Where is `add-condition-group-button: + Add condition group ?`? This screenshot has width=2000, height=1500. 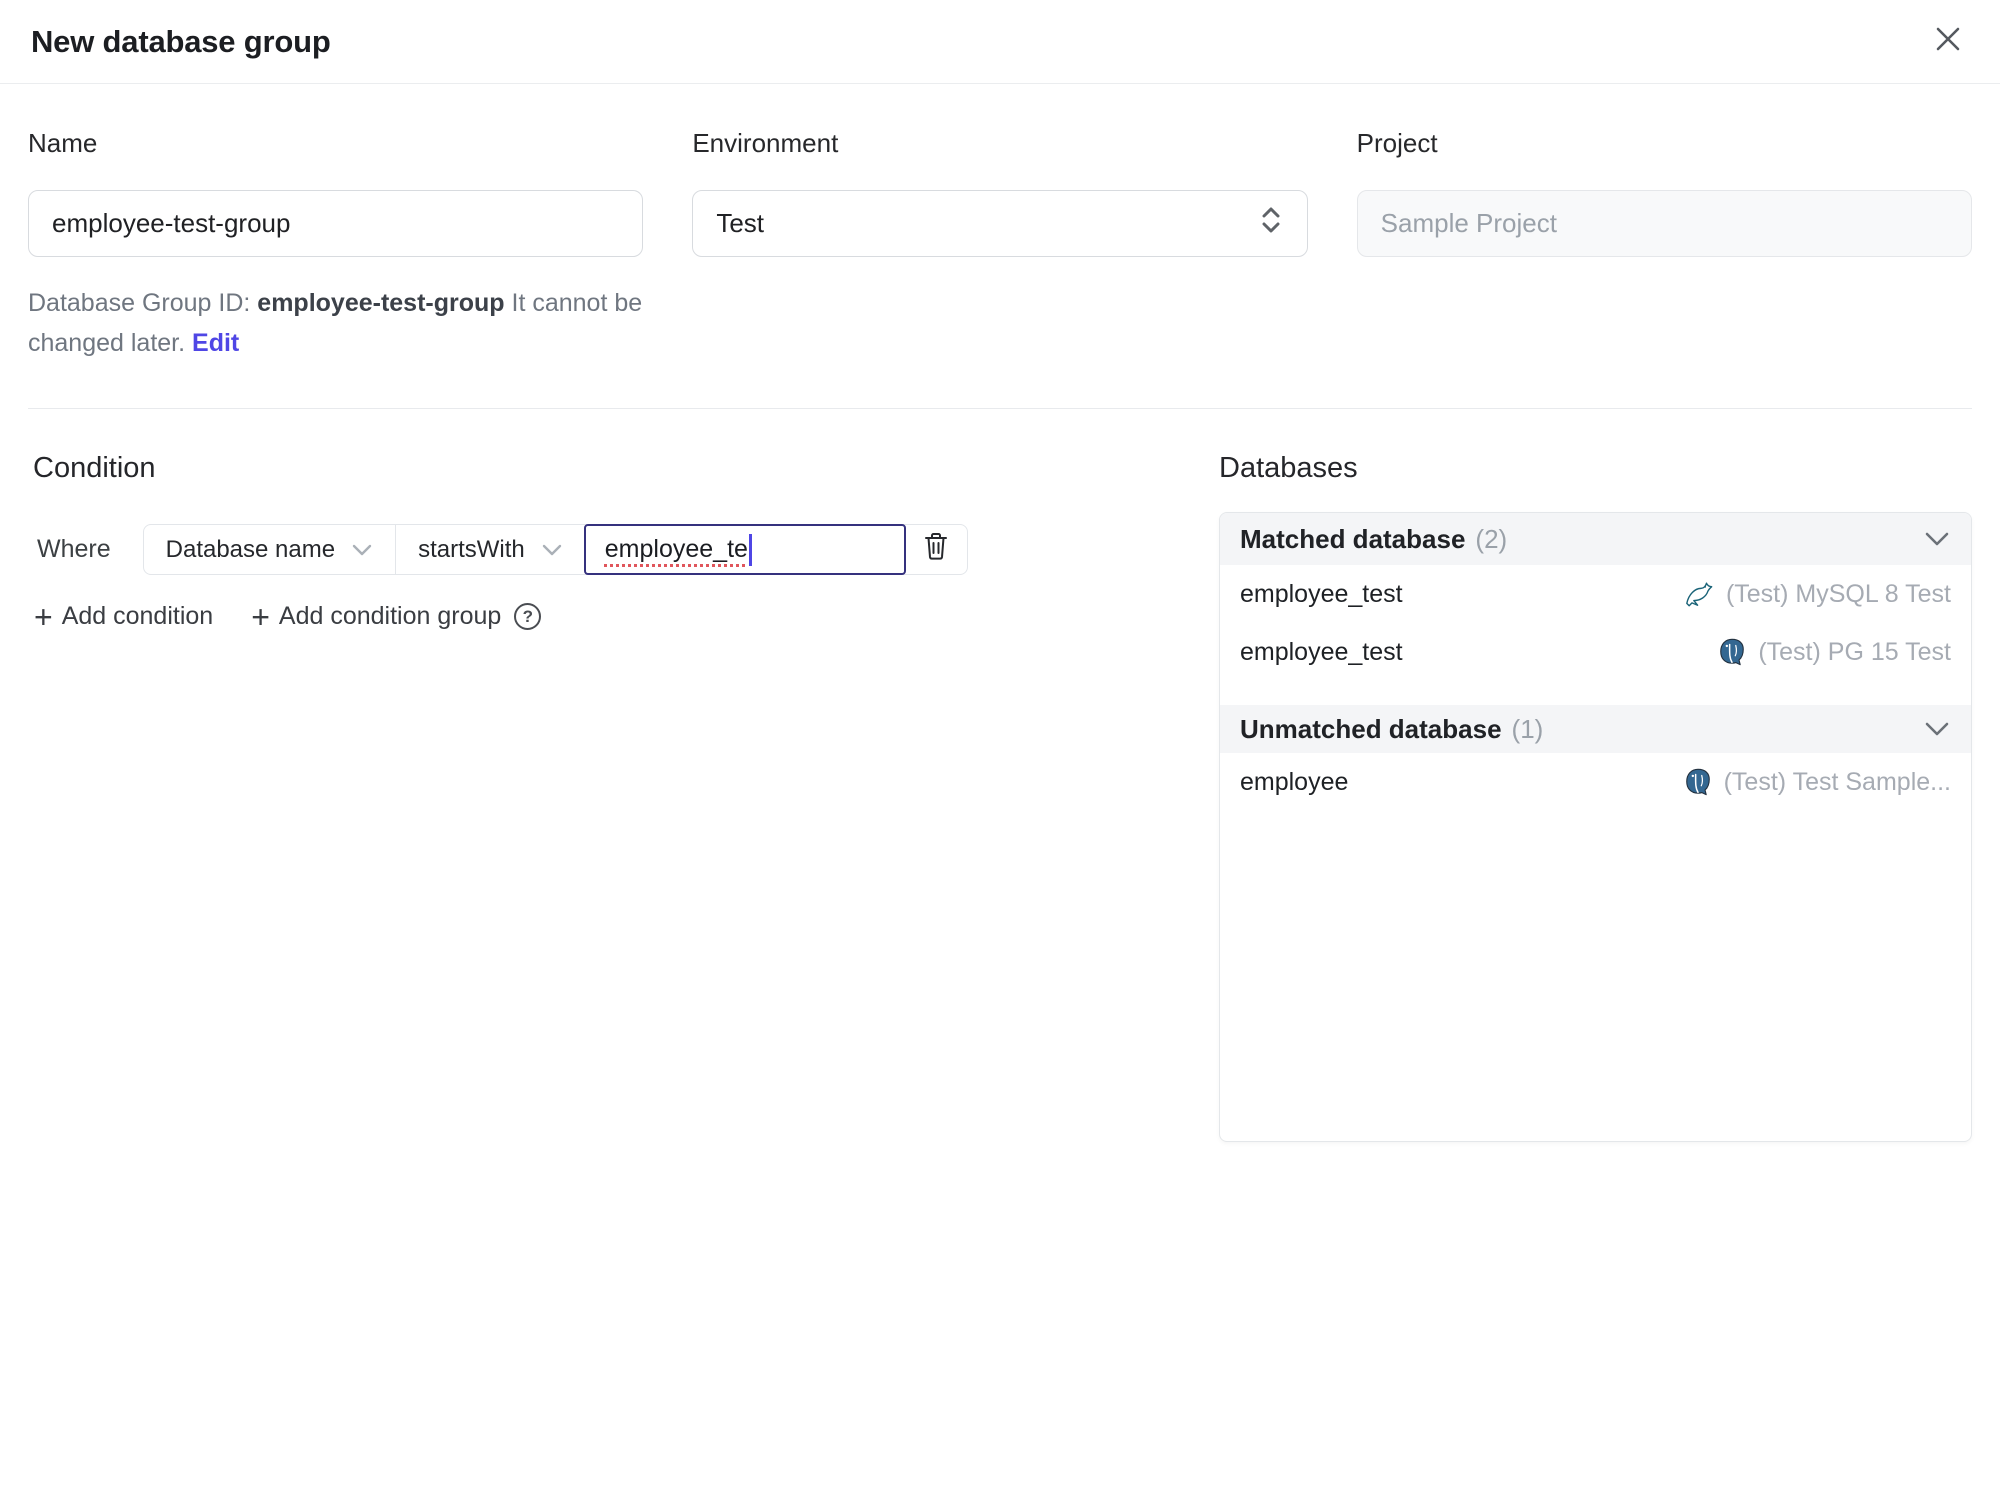
add-condition-group-button: + Add condition group ? is located at coordinates (396, 616).